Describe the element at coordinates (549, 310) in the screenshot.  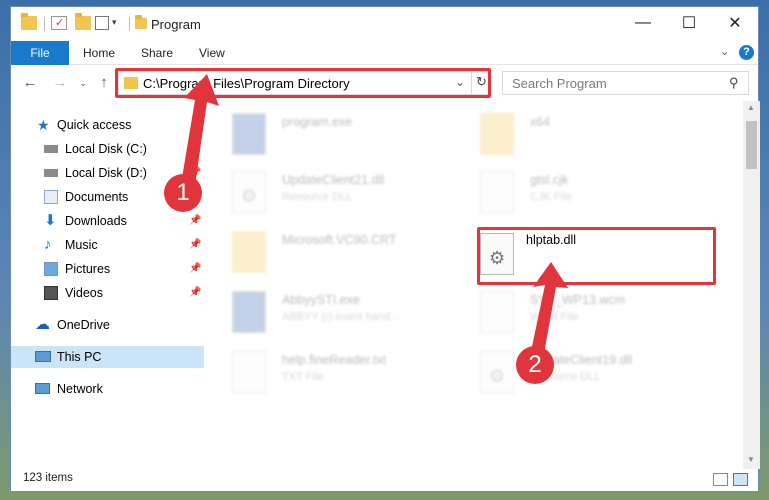
I see `arrow-2-shape` at that location.